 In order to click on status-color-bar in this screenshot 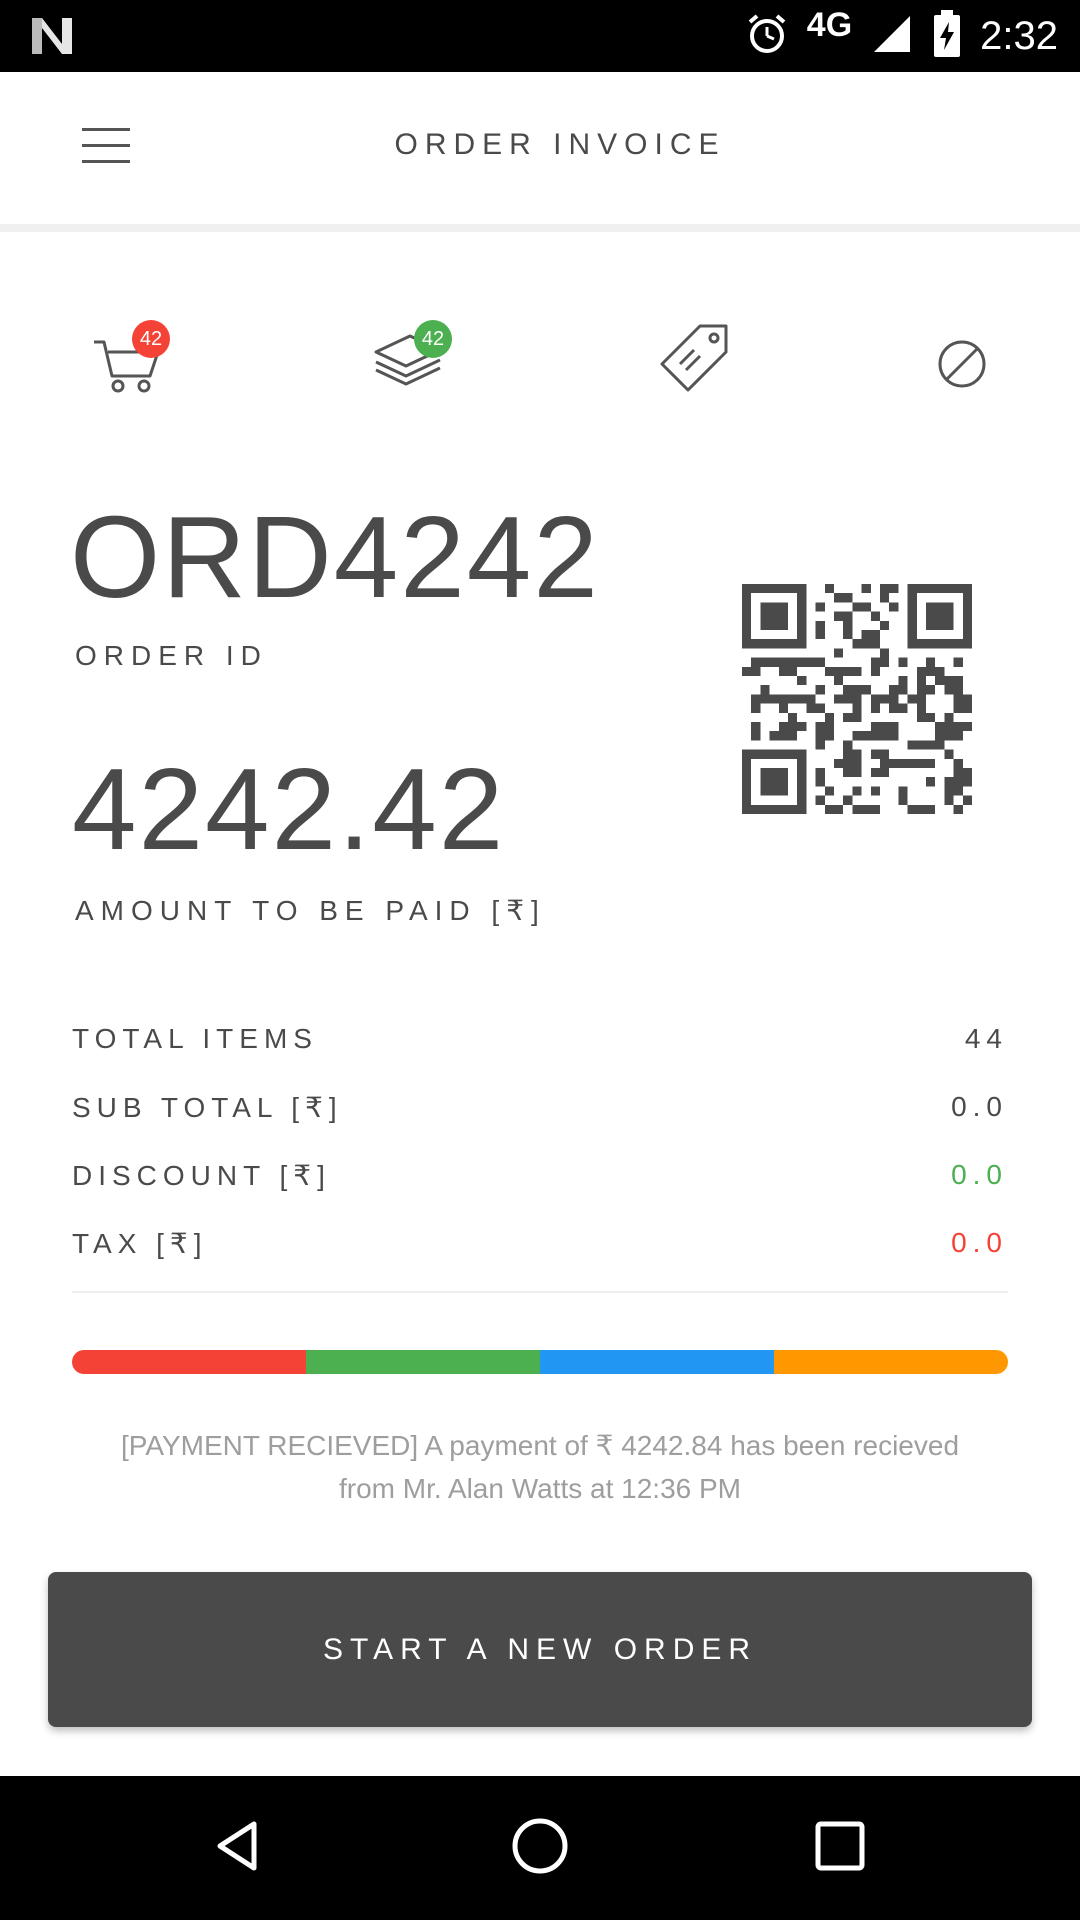, I will do `click(540, 1362)`.